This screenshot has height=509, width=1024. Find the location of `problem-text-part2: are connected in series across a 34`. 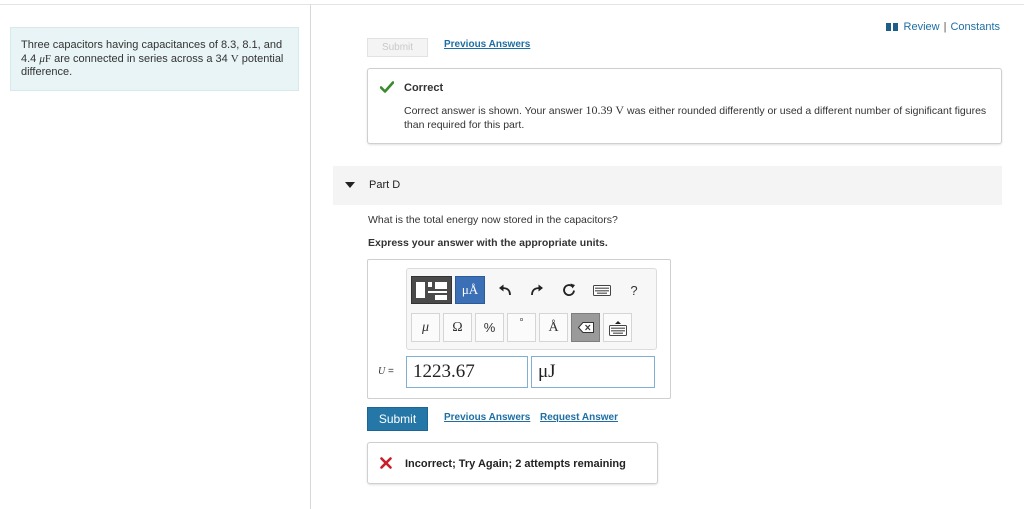

problem-text-part2: are connected in series across a 34 is located at coordinates (141, 58).